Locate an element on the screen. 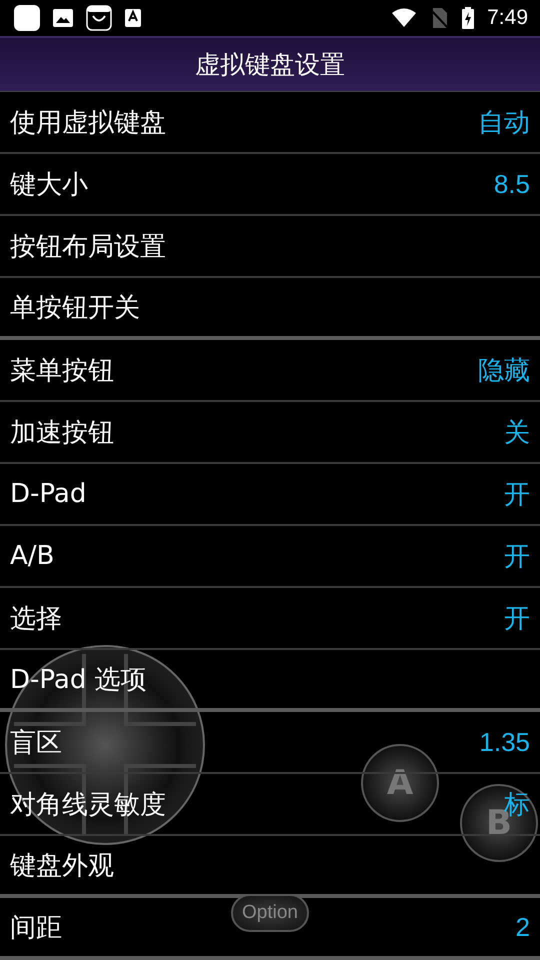 This screenshot has height=960, width=540. setting-label: 键大小 is located at coordinates (49, 185).